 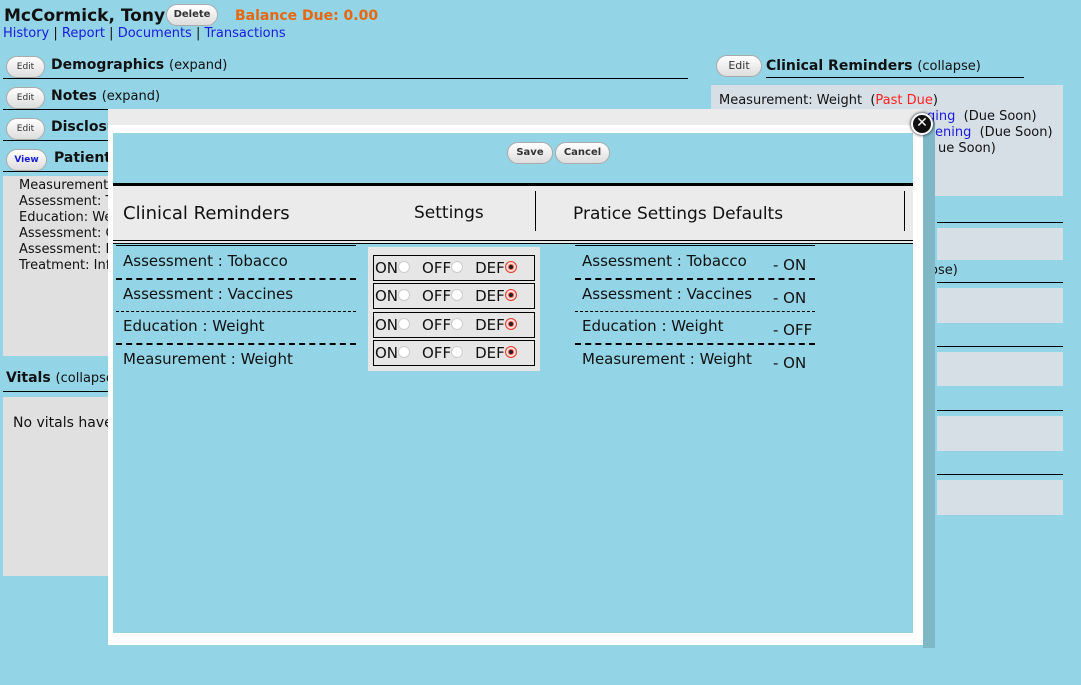 I want to click on vitals-message: No vitals have, so click(x=63, y=423).